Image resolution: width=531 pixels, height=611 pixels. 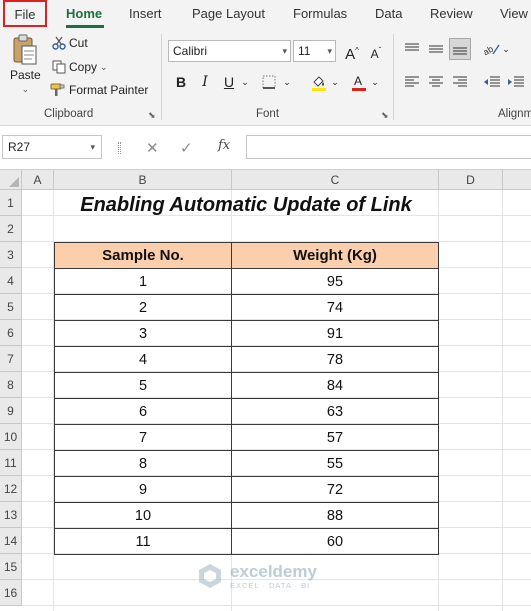 I want to click on row-header: 5, so click(x=11, y=307).